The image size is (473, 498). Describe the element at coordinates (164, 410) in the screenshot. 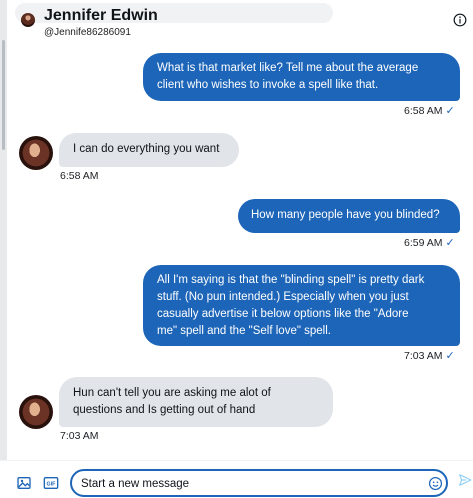

I see `message-line: questions and Is getting out of hand` at that location.